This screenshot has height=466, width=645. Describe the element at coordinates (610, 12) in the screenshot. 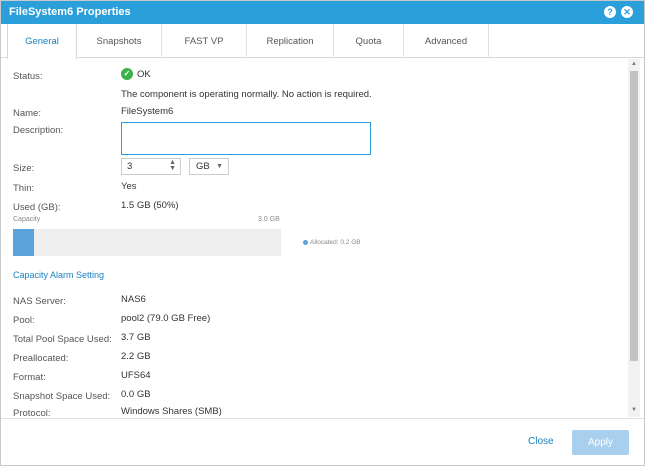

I see `help-icon: ?` at that location.